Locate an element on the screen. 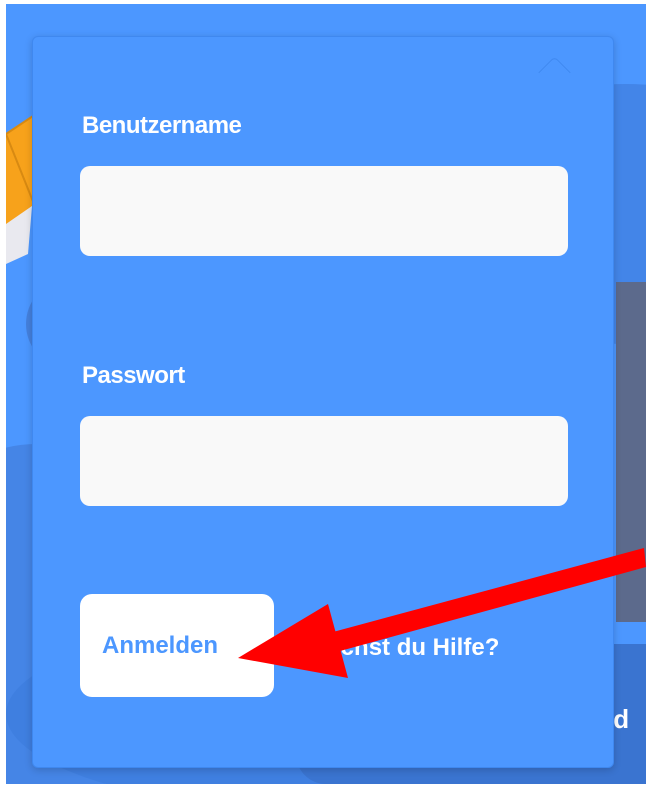  help-link: Brauchst du Hilfe? is located at coordinates (392, 648).